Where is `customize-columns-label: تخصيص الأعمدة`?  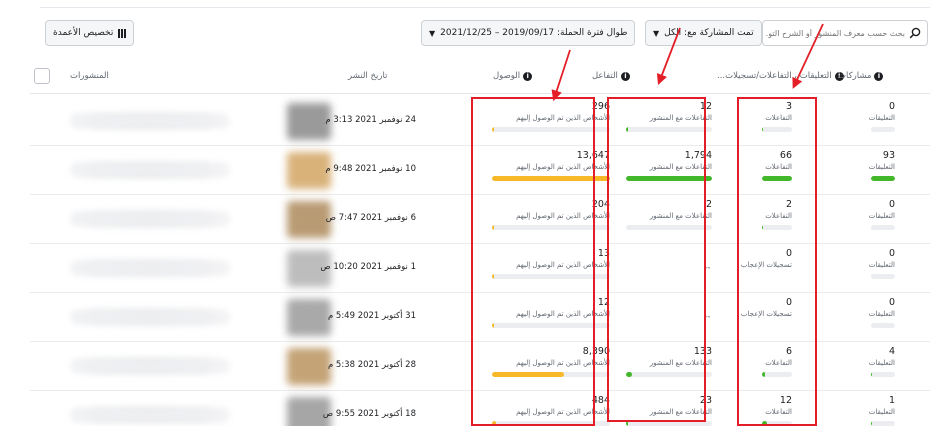
customize-columns-label: تخصيص الأعمدة is located at coordinates (83, 33).